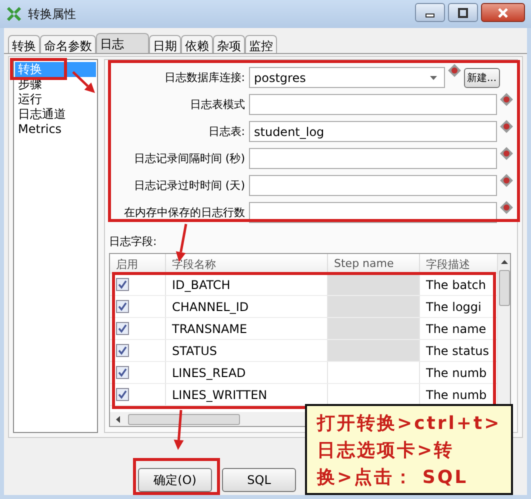 The height and width of the screenshot is (499, 531). Describe the element at coordinates (138, 264) in the screenshot. I see `column-header: 启用` at that location.